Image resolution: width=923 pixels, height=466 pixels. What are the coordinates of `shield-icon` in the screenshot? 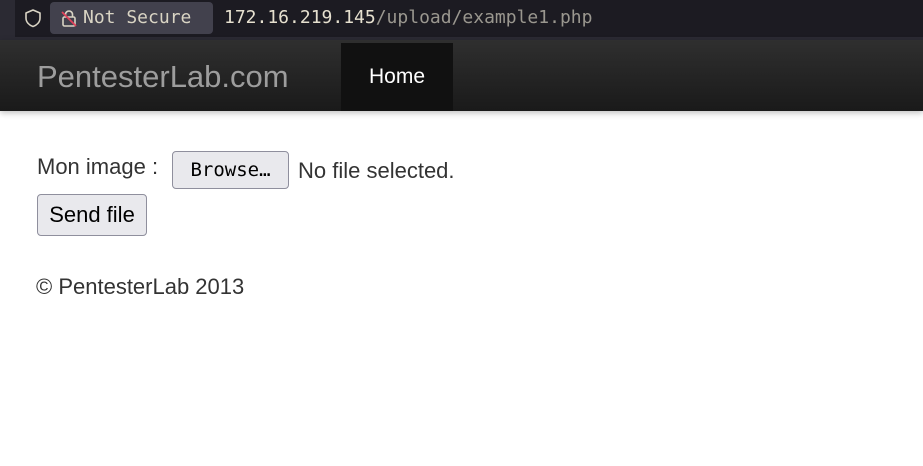 It's located at (33, 18).